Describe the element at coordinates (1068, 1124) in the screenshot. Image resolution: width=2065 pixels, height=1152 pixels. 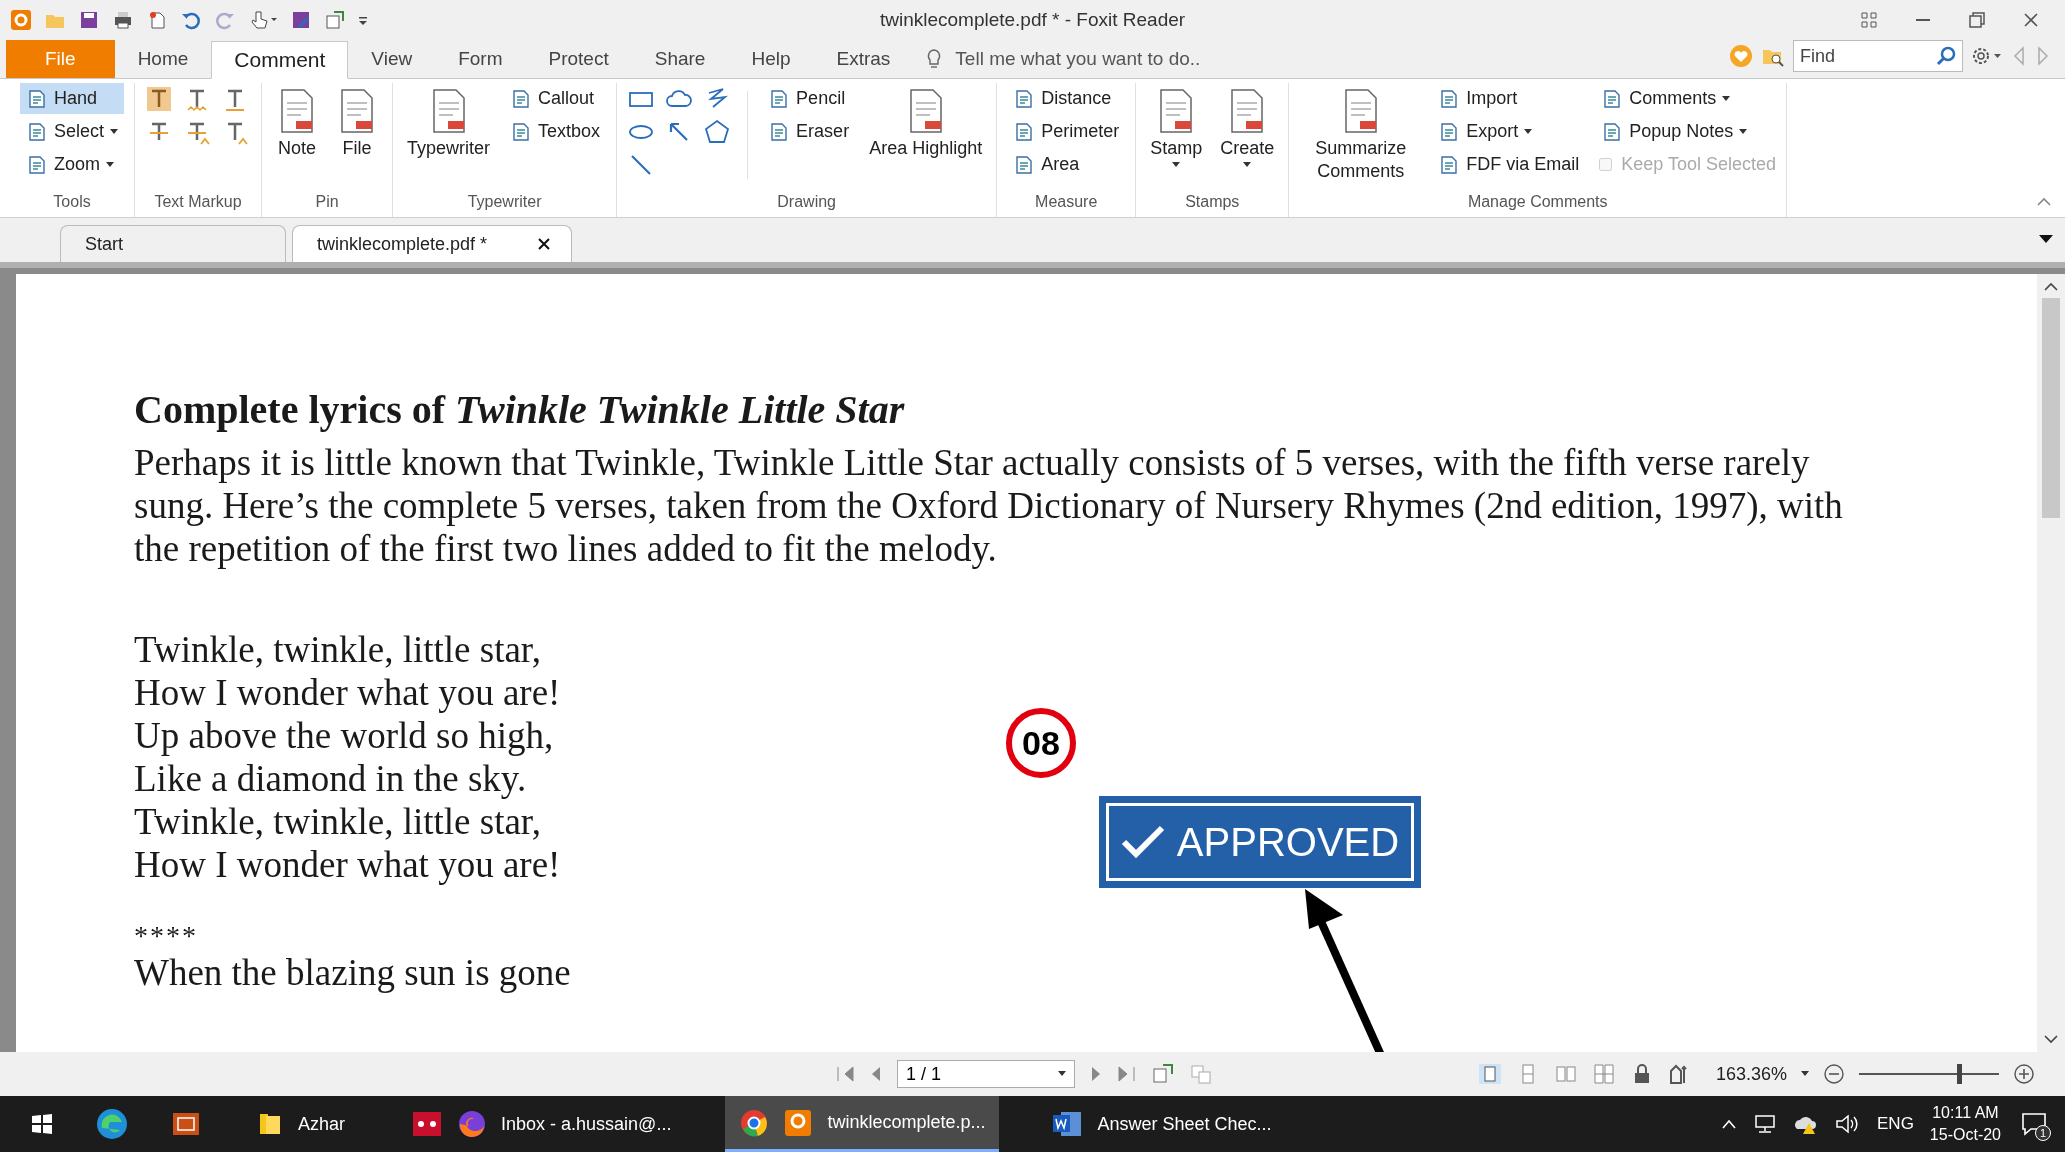
I see `word-document-icon` at that location.